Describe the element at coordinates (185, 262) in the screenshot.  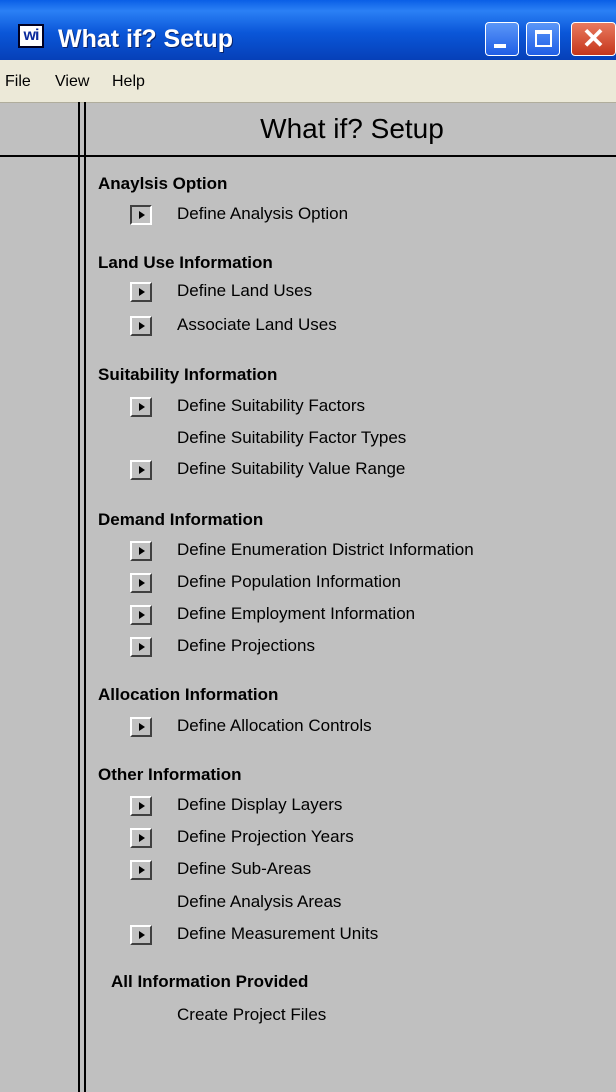
I see `section-heading-land-use: Land Use Information` at that location.